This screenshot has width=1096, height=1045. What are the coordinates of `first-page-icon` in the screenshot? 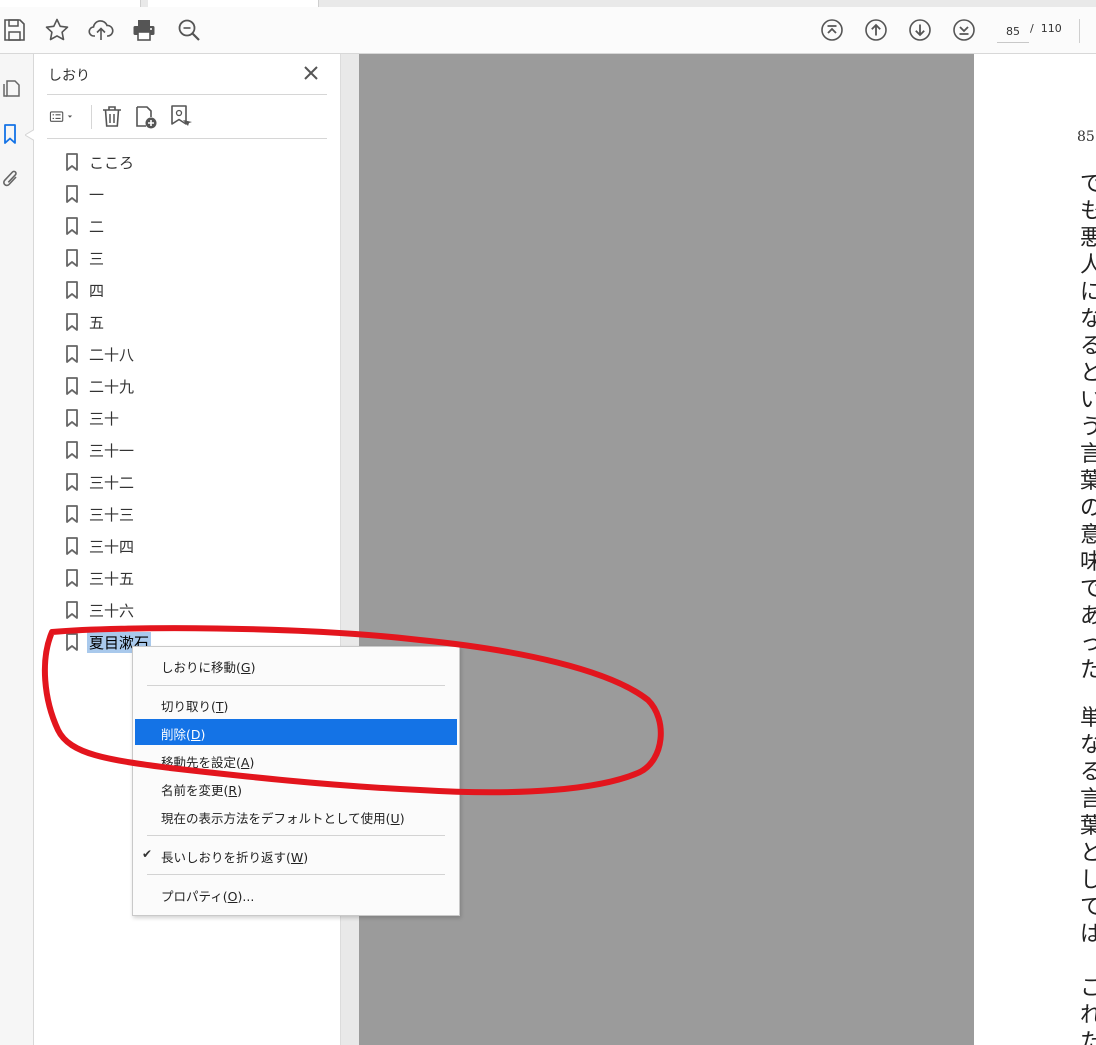 It's located at (832, 30).